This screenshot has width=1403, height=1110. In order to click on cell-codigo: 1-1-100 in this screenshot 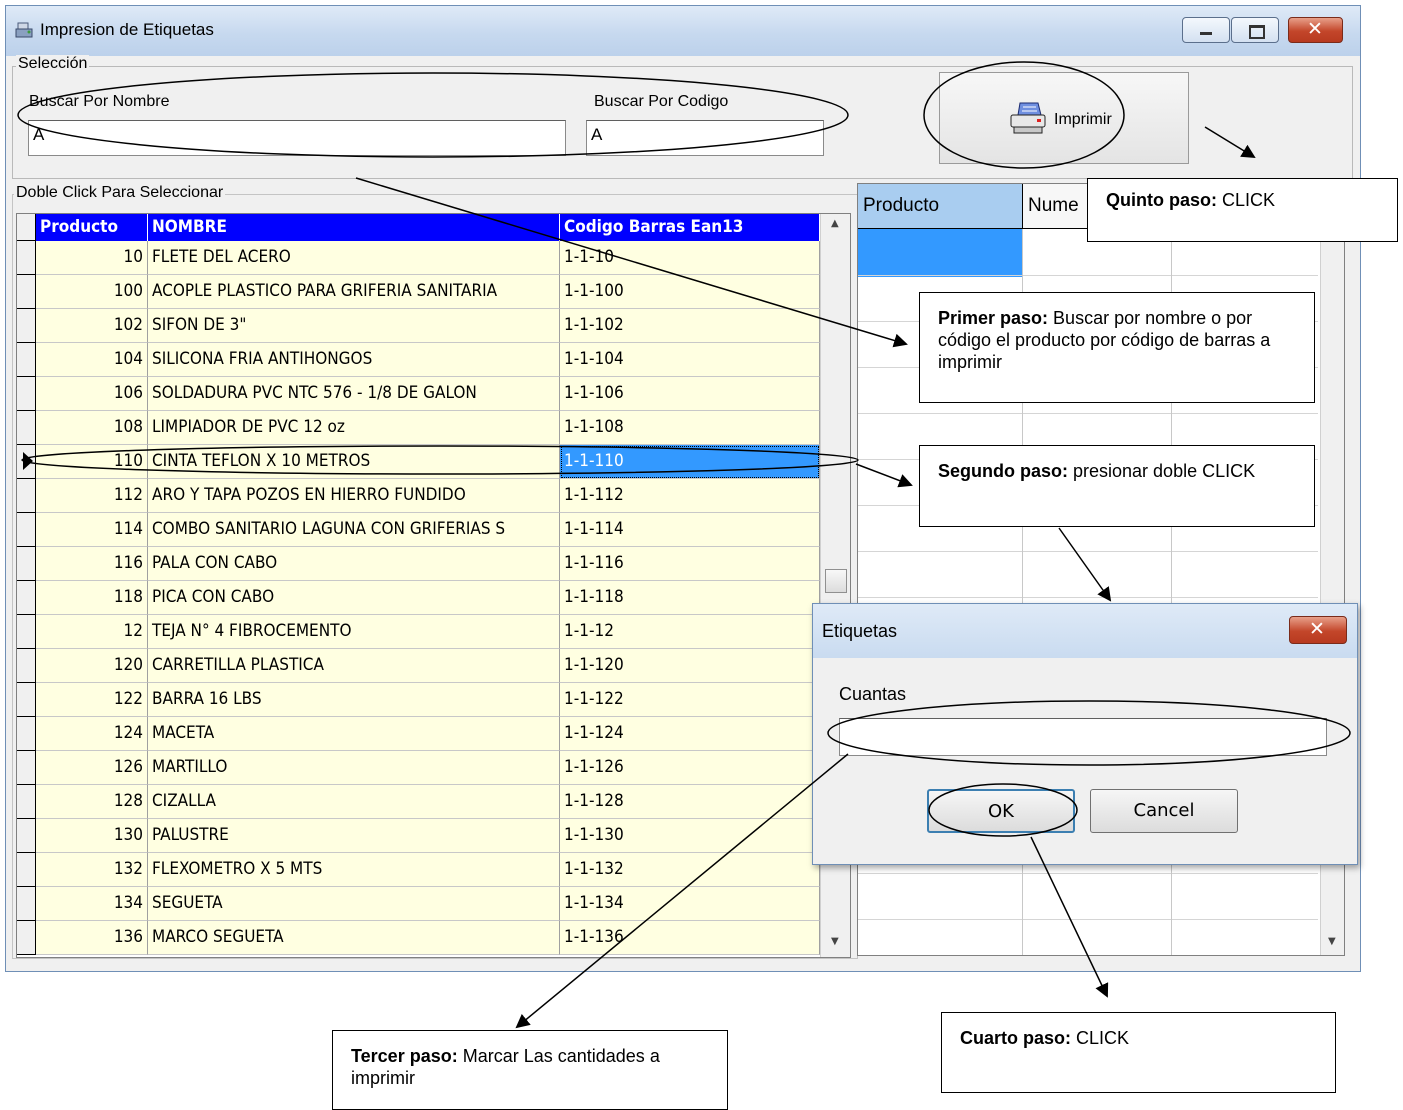, I will do `click(690, 292)`.